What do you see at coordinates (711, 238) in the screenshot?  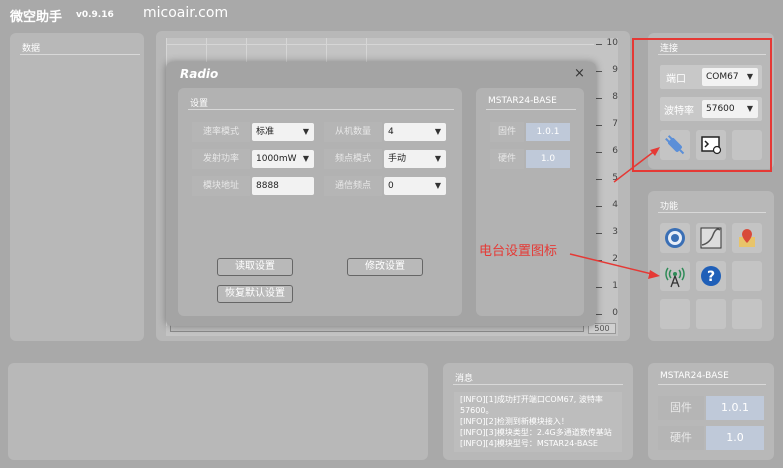 I see `calibration-button` at bounding box center [711, 238].